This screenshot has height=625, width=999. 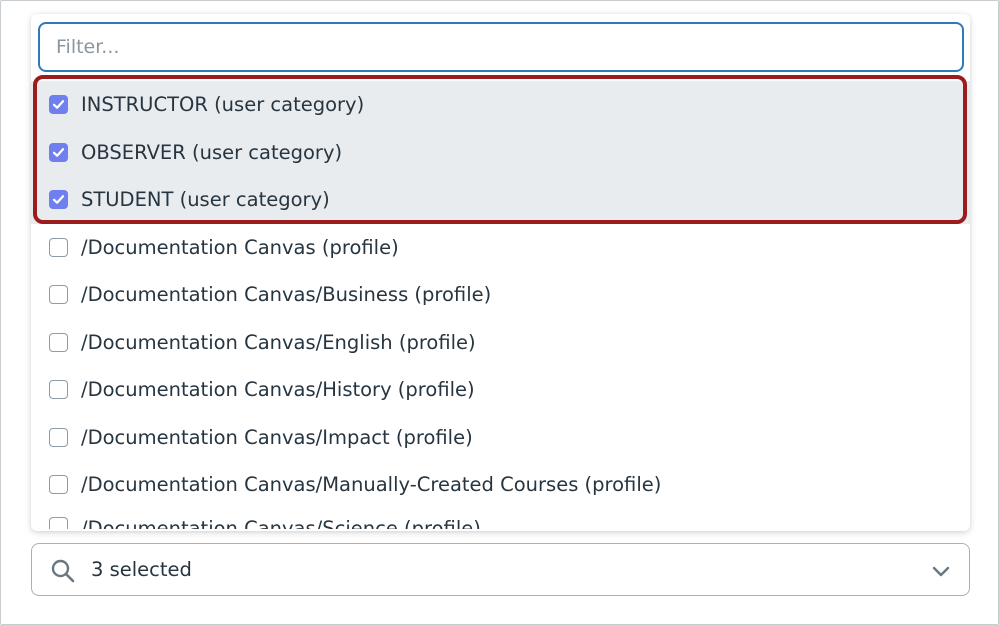 What do you see at coordinates (500, 200) in the screenshot?
I see `option-student: STUDENT (user category)` at bounding box center [500, 200].